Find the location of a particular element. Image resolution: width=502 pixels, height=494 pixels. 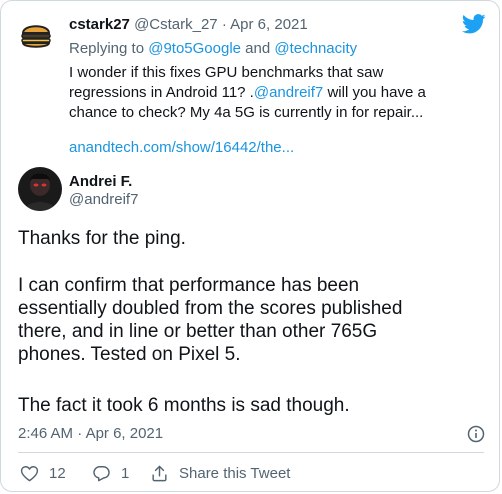

tweet-text-line: Thanks for the ping. is located at coordinates (102, 238).